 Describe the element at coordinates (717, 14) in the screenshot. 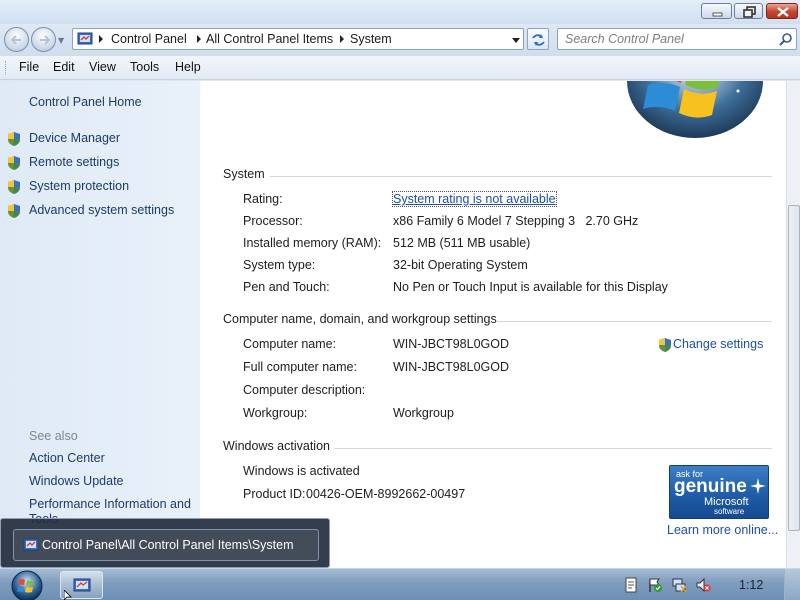

I see `minimize-icon` at that location.